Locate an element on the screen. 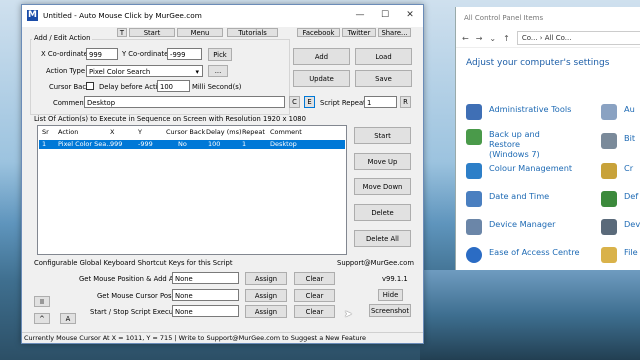  cp-item-device-manager: Device Manager is located at coordinates (511, 227).